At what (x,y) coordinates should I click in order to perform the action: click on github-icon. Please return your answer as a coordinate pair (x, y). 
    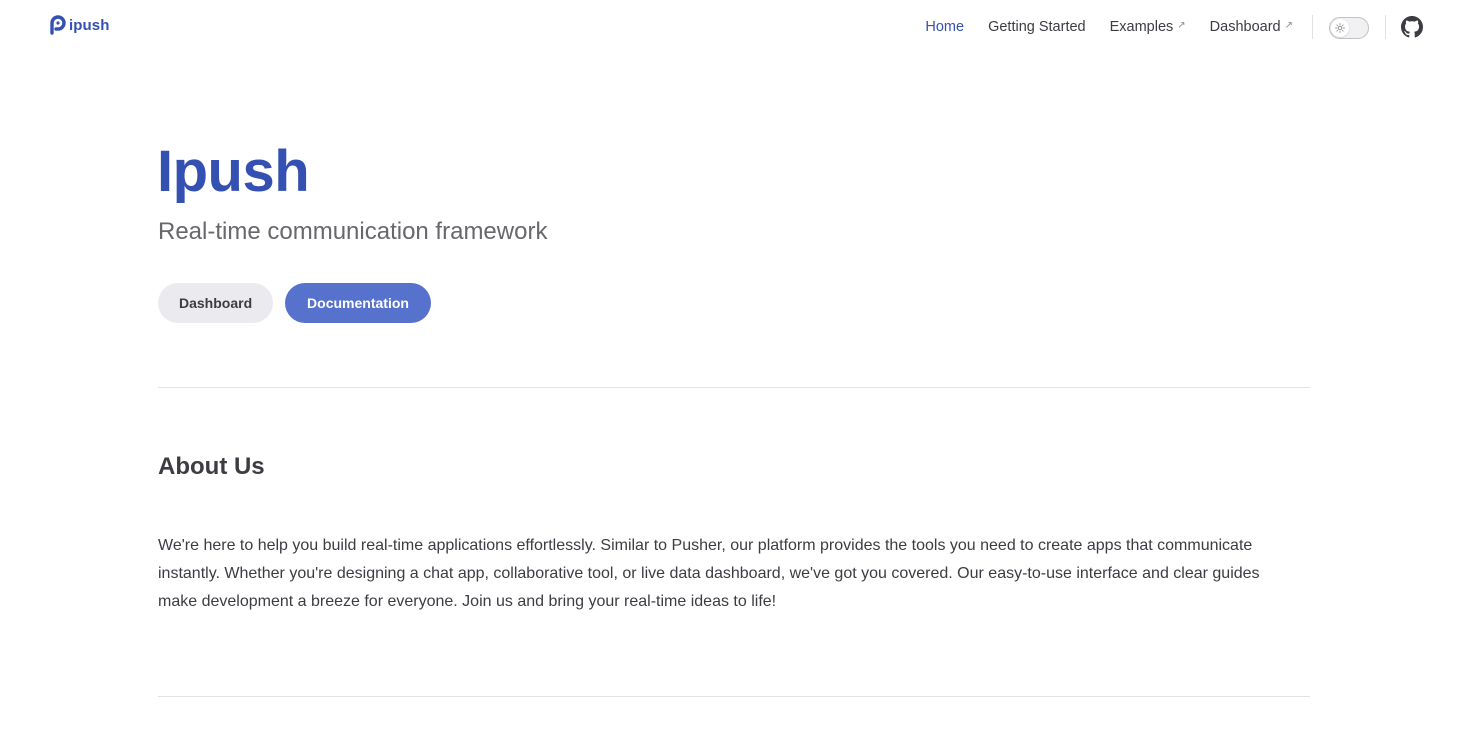
    Looking at the image, I should click on (1412, 27).